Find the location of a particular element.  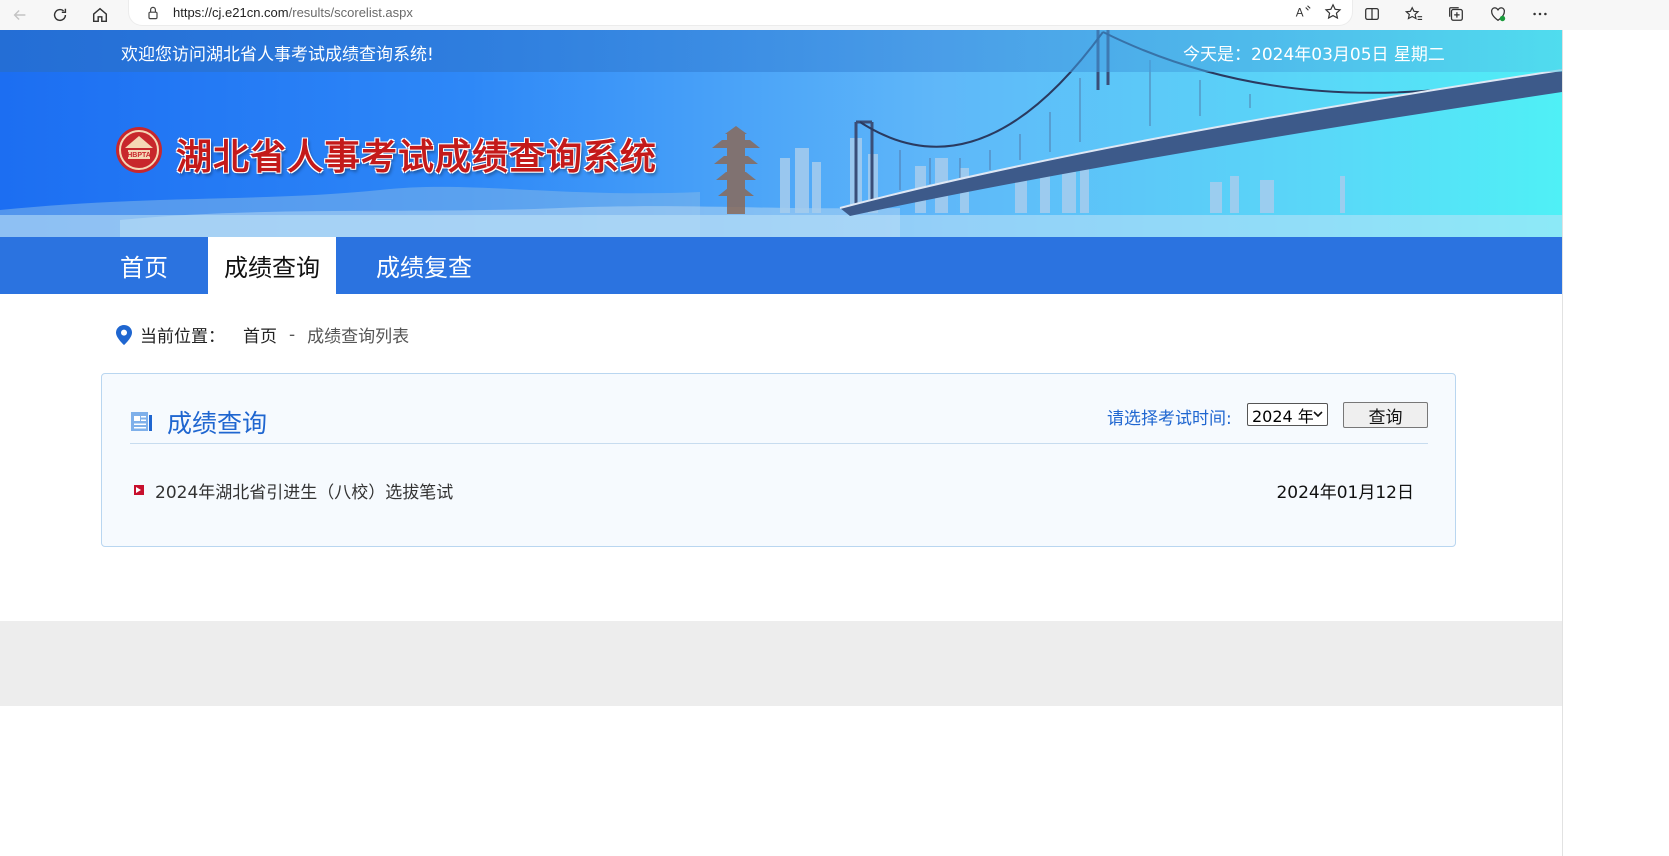

query-button: 查询 is located at coordinates (1385, 415).